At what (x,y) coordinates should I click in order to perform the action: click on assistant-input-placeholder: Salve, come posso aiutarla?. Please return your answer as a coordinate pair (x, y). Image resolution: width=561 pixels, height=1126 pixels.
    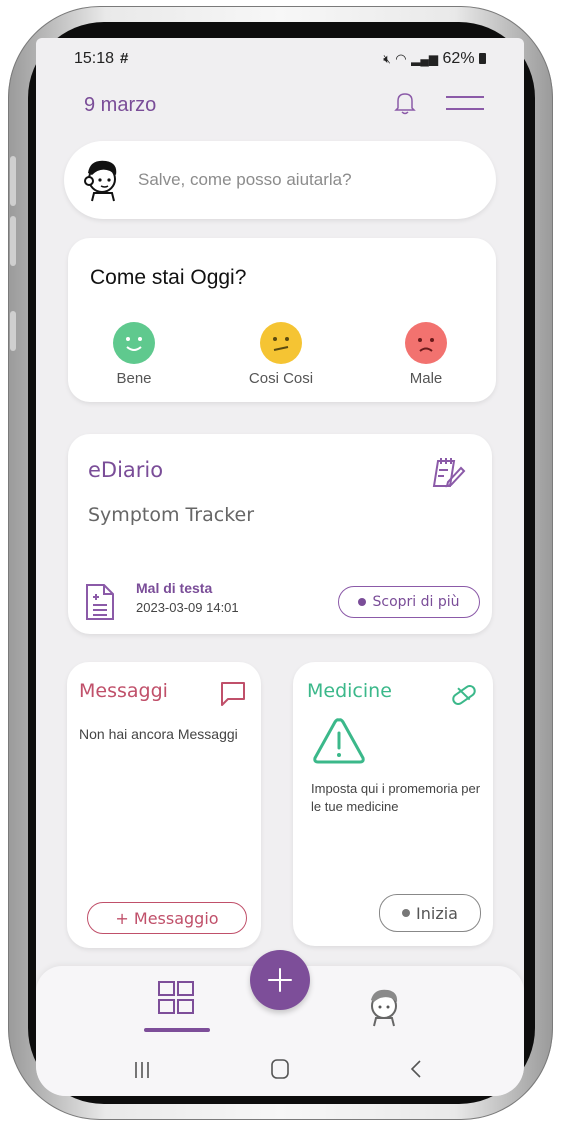
    Looking at the image, I should click on (245, 180).